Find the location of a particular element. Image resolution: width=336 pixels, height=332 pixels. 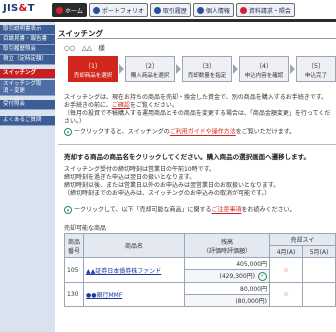

tab-personal-info-label: 個人情報 is located at coordinates (217, 11).